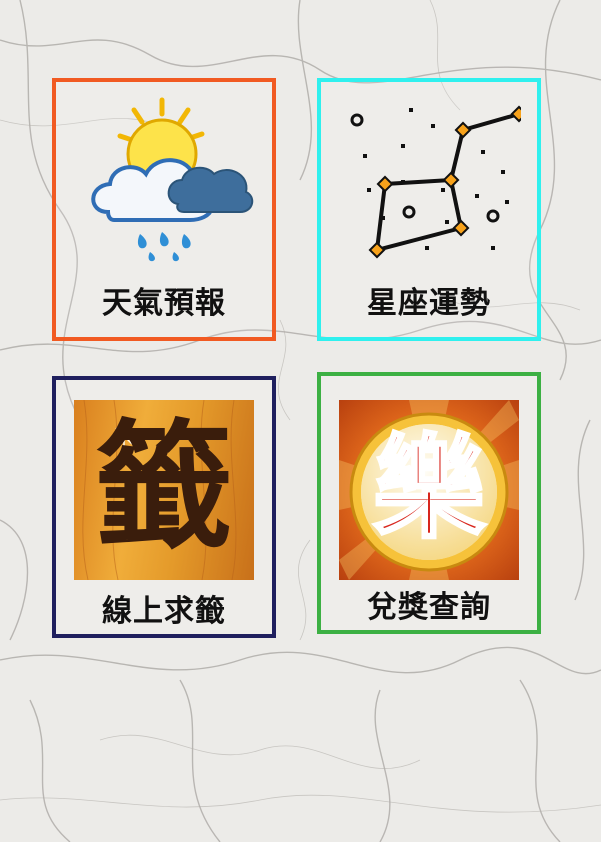  Describe the element at coordinates (429, 303) in the screenshot. I see `horoscope-label: 星座運勢` at that location.